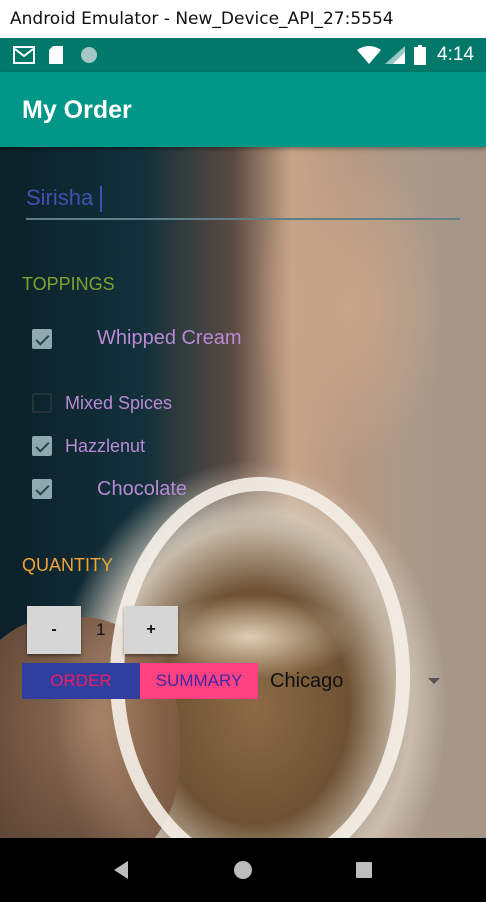 This screenshot has width=486, height=902. Describe the element at coordinates (307, 681) in the screenshot. I see `city-selected-value: Chicago` at that location.